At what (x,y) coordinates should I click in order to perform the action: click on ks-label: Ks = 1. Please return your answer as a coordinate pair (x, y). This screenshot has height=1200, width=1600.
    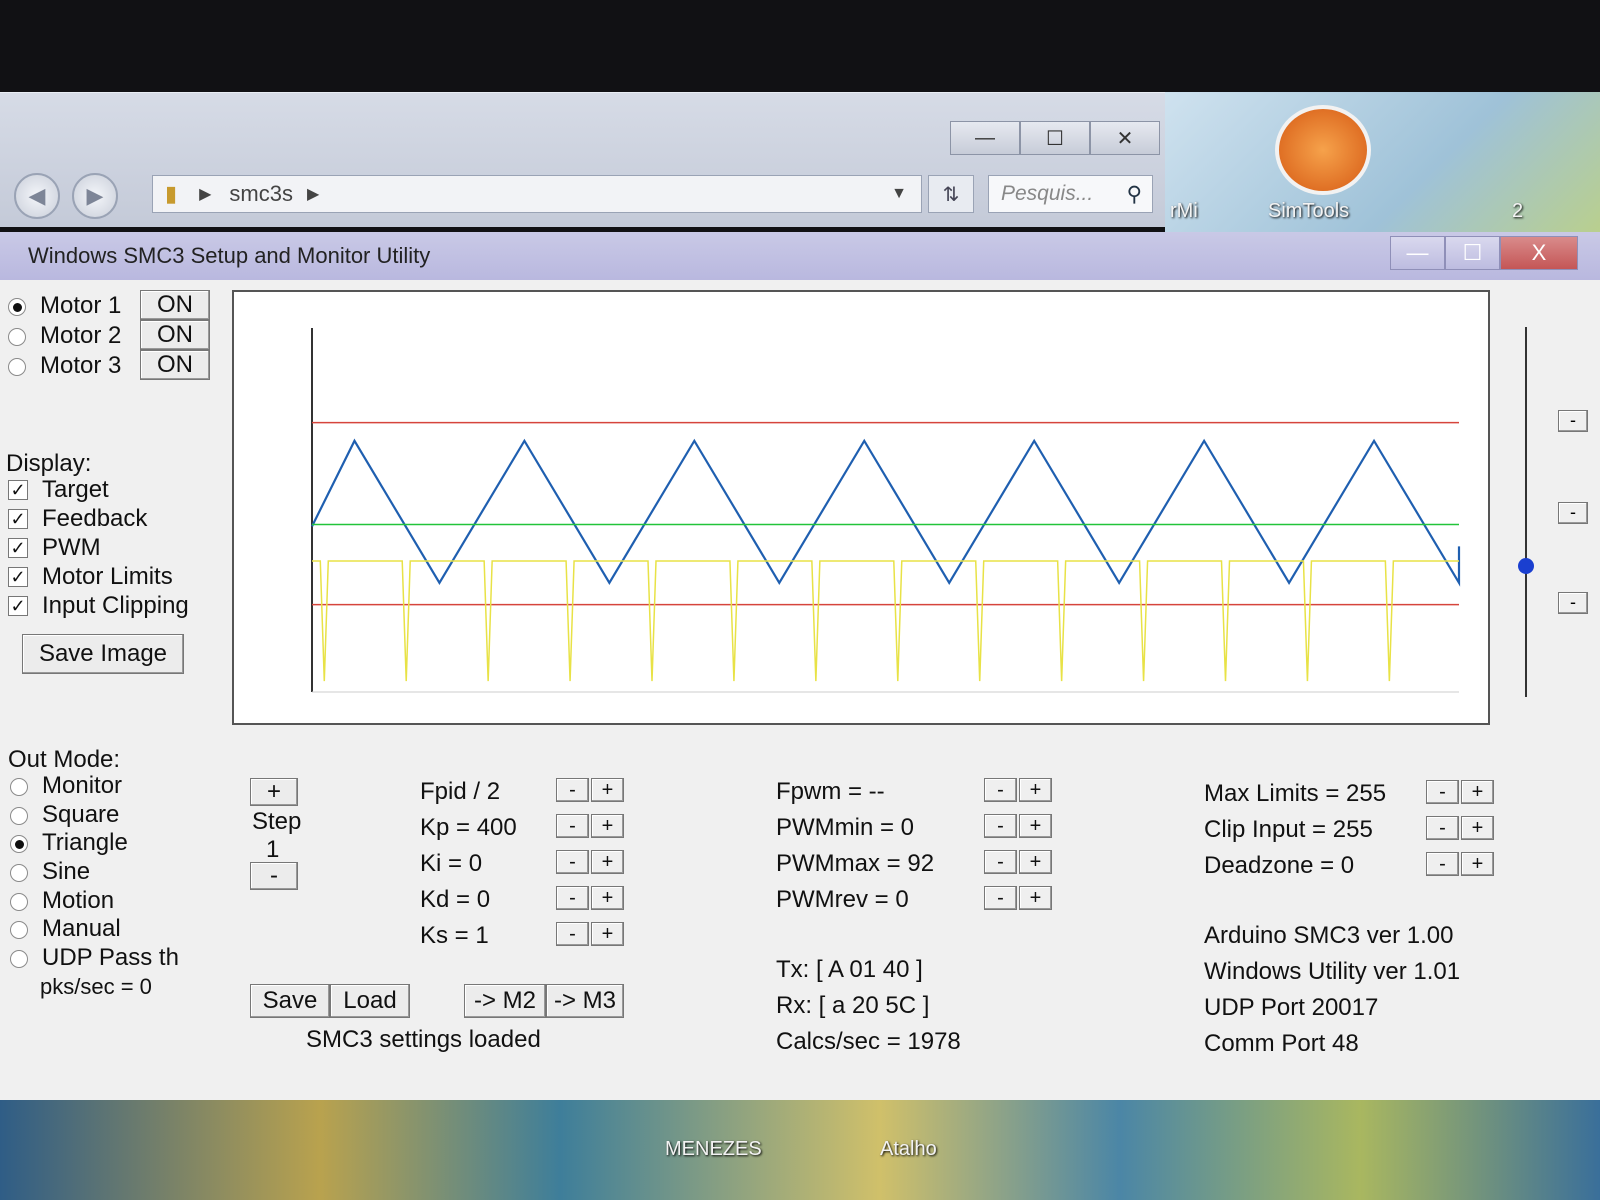
    Looking at the image, I should click on (454, 935).